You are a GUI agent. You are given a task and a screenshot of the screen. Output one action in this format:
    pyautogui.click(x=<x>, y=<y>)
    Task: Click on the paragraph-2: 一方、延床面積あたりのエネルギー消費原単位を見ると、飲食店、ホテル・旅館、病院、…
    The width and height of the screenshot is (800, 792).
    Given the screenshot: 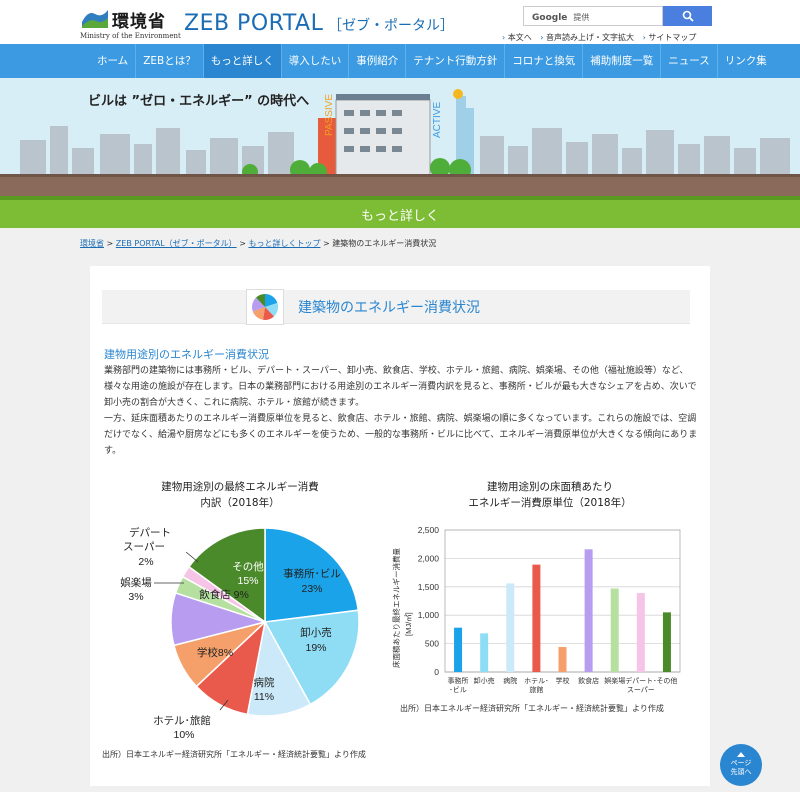 What is the action you would take?
    pyautogui.click(x=401, y=435)
    